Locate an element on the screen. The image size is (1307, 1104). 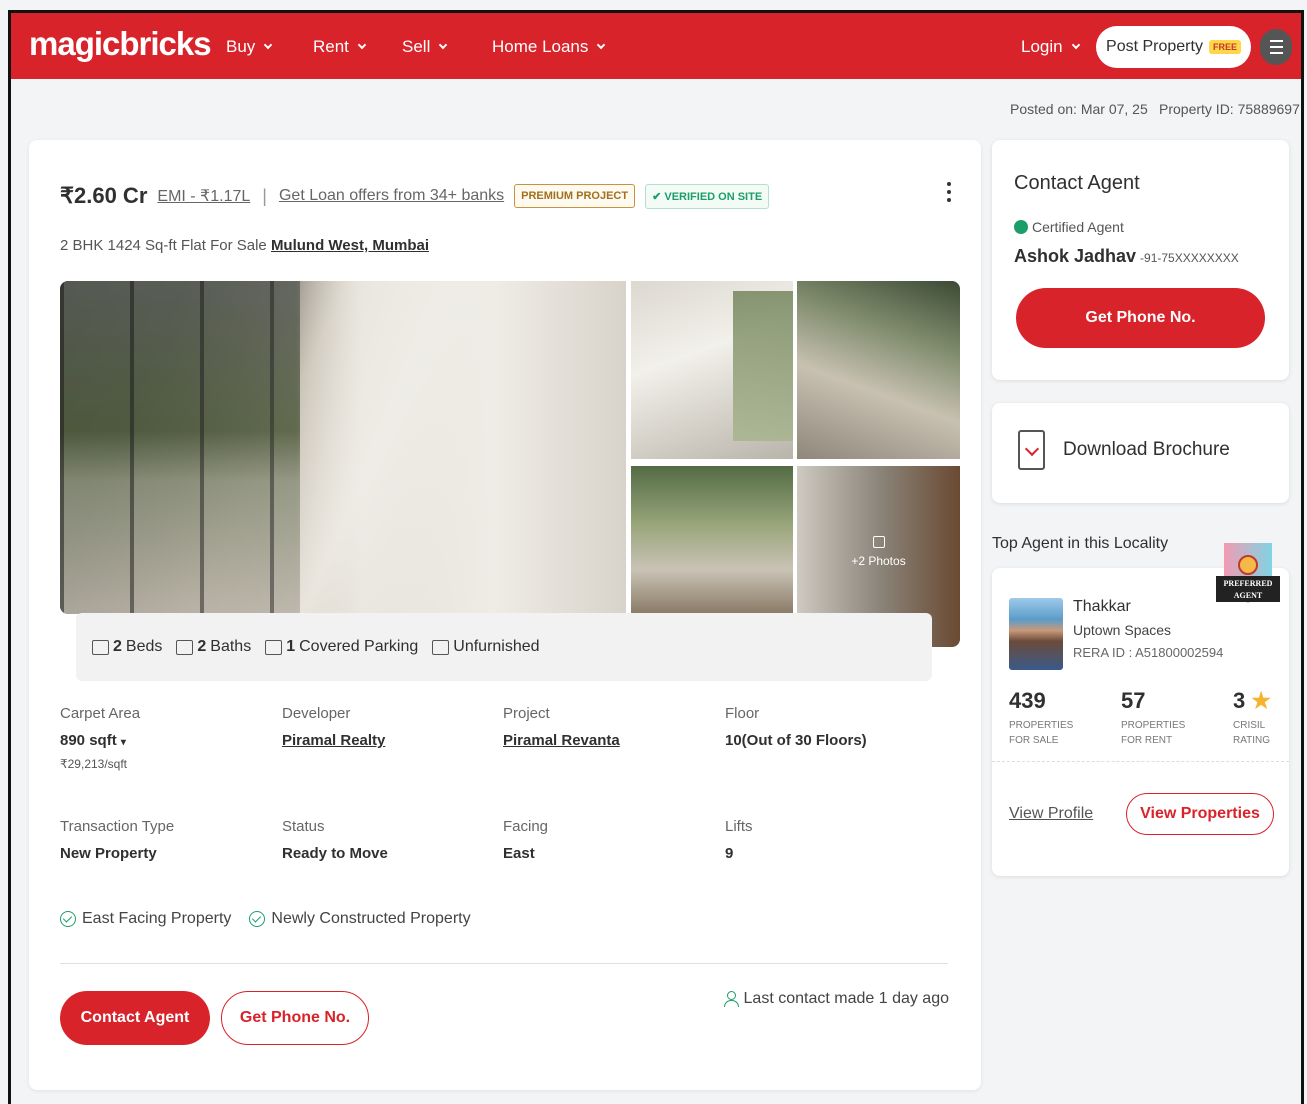
top-agent-section-title: Top Agent in this Locality is located at coordinates (1080, 543).